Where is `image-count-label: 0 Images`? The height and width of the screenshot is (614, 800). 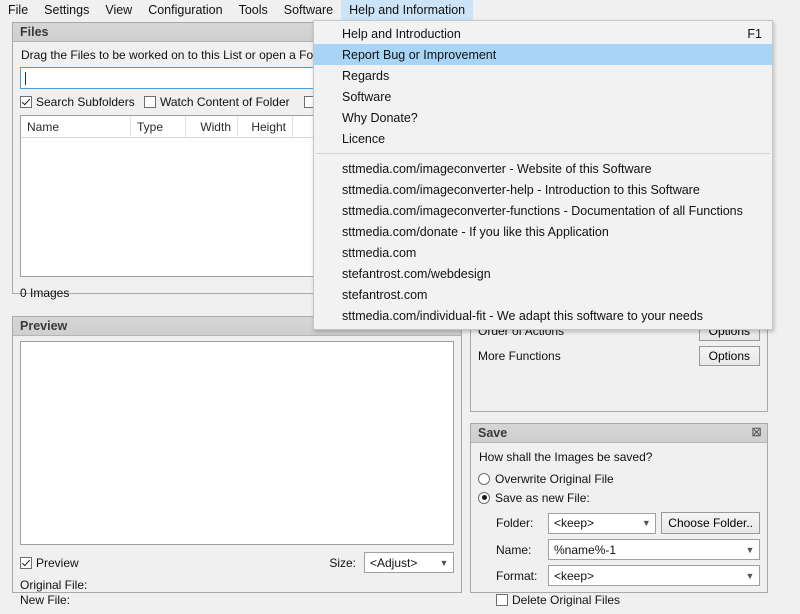 image-count-label: 0 Images is located at coordinates (45, 293).